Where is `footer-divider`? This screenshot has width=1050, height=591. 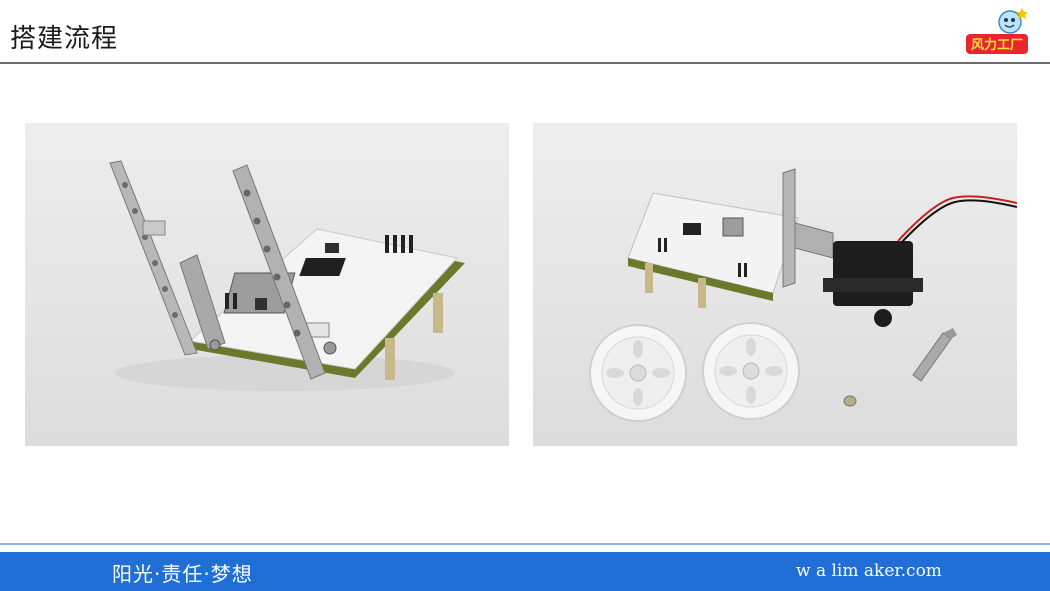 footer-divider is located at coordinates (525, 544).